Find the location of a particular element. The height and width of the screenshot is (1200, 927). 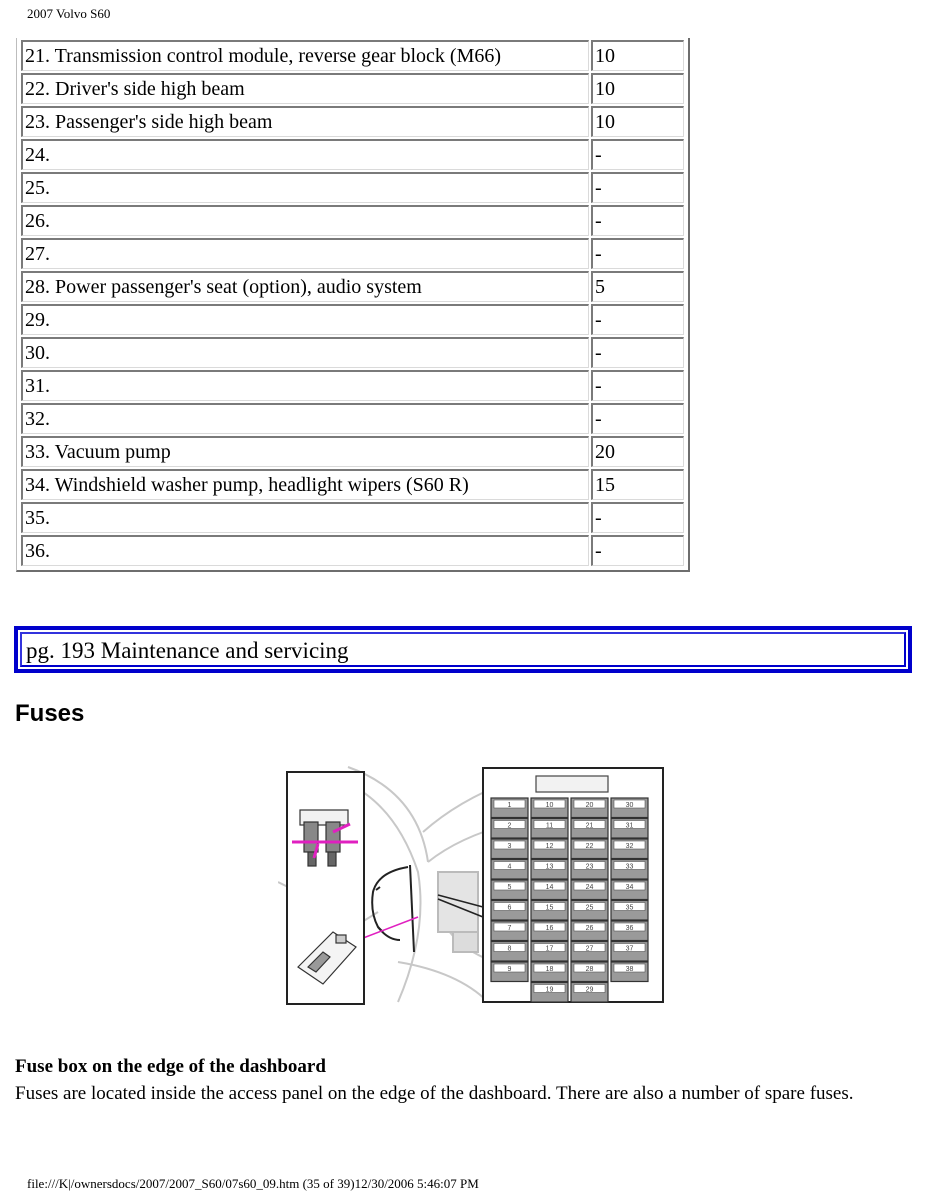

fuse-number-label: 6 is located at coordinates (510, 908).